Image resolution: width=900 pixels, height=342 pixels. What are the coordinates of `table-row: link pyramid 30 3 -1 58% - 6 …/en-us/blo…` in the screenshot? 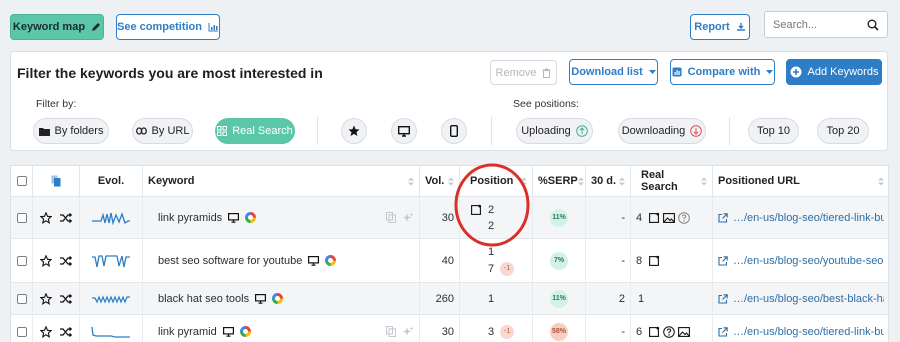 It's located at (449, 328).